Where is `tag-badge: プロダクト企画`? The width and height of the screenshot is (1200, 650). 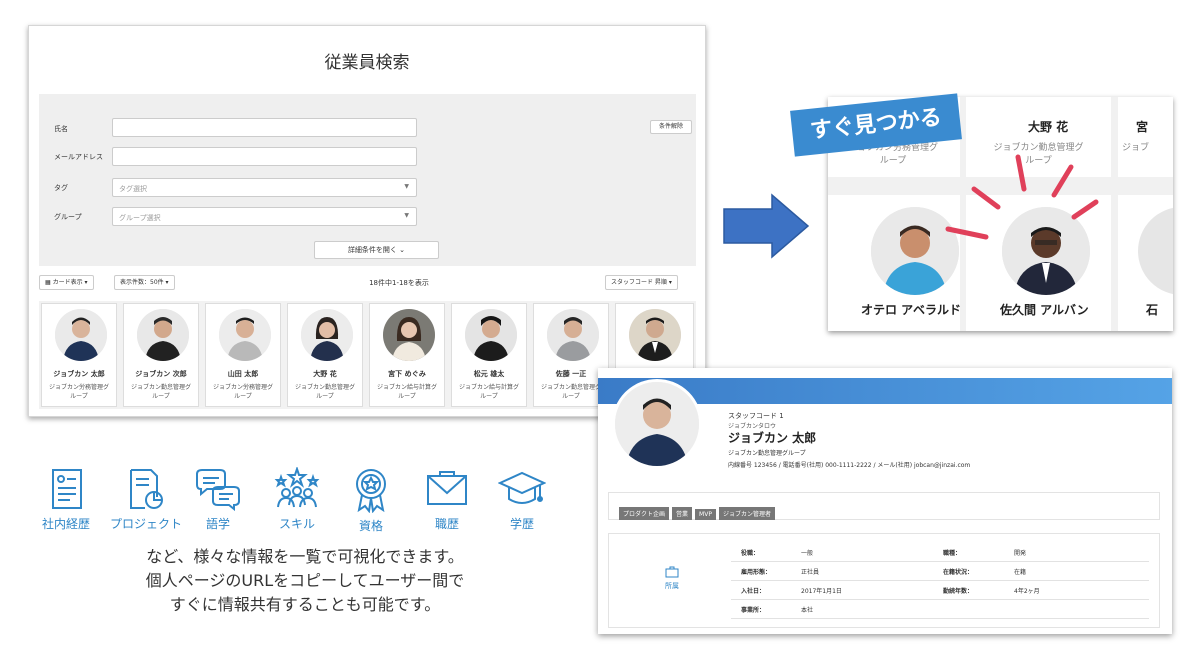
tag-badge: プロダクト企画 is located at coordinates (644, 513).